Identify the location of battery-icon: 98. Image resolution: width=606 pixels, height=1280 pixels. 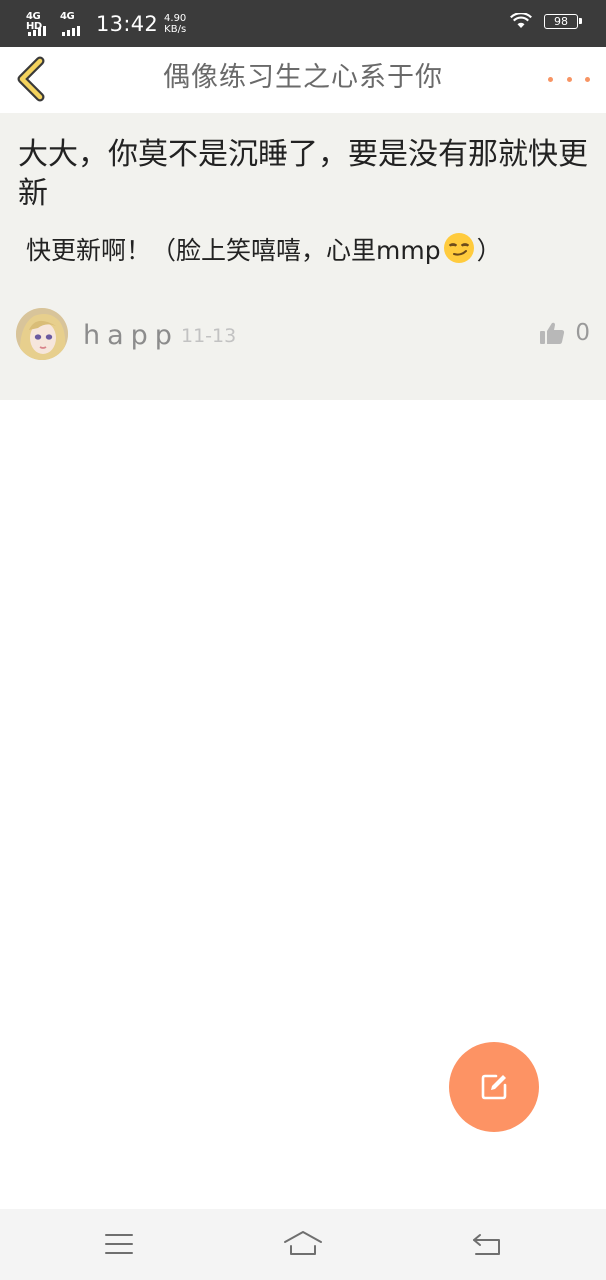
(563, 21).